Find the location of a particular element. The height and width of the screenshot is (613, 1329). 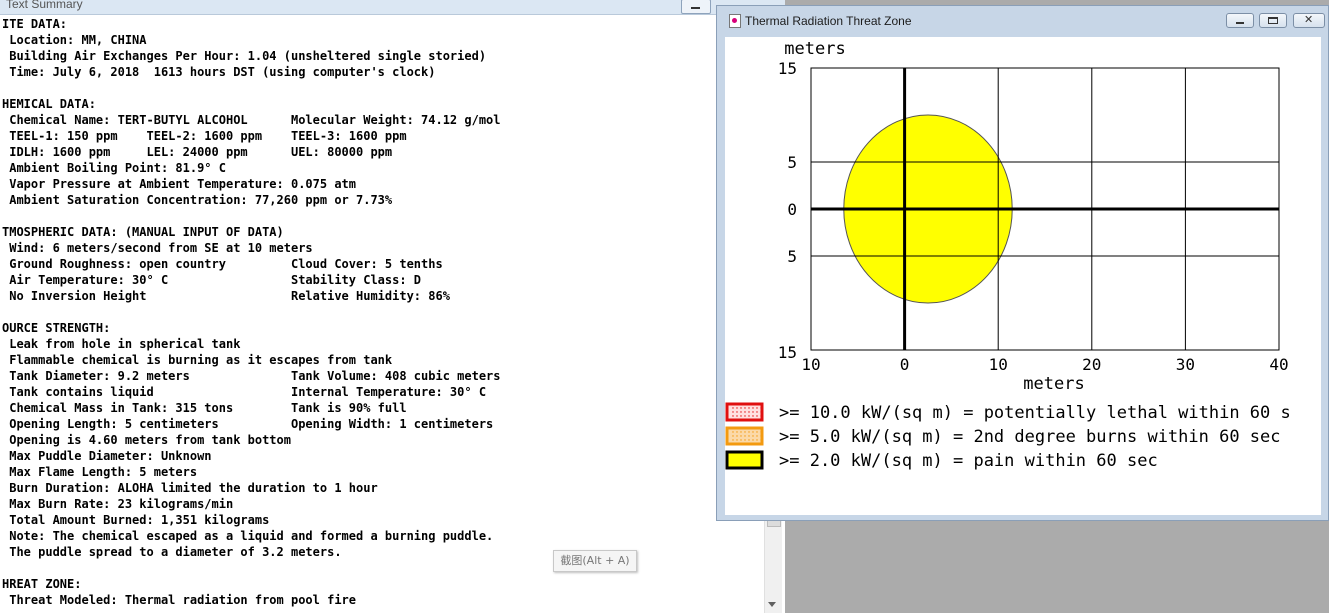

summary-line: TMOSPHERIC DATA: (MANUAL INPUT OF DATA) is located at coordinates (143, 232).